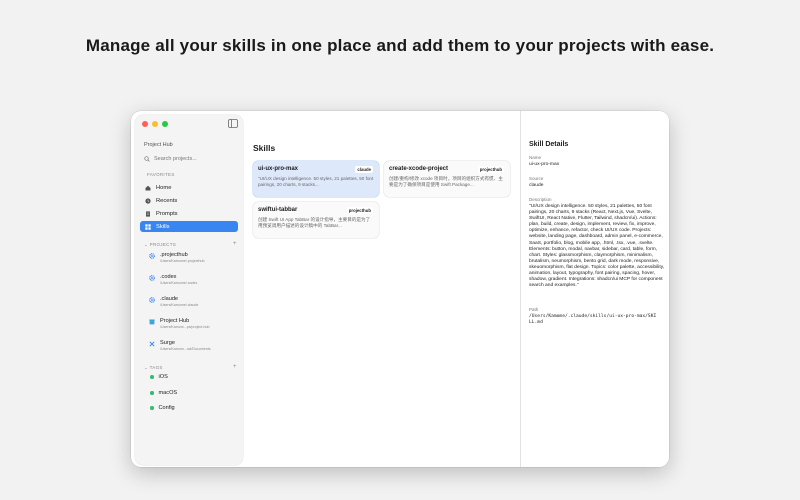  I want to click on sidebar-item-label: Recents, so click(167, 200).